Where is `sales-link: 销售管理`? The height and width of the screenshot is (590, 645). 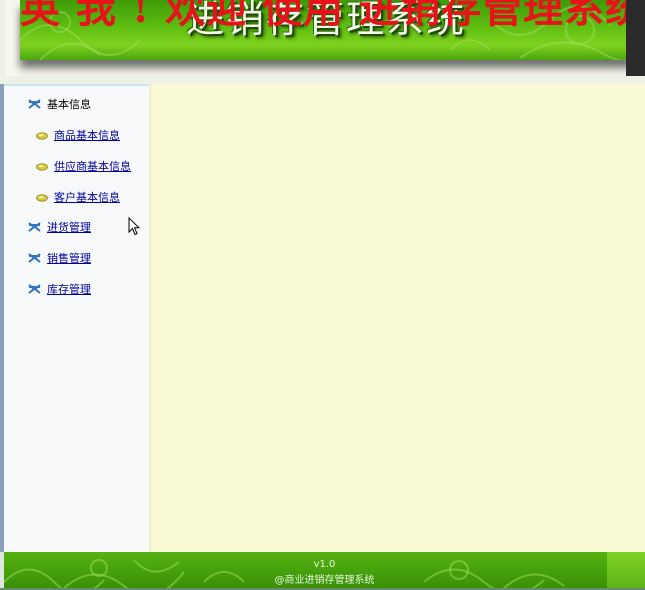
sales-link: 销售管理 is located at coordinates (69, 258).